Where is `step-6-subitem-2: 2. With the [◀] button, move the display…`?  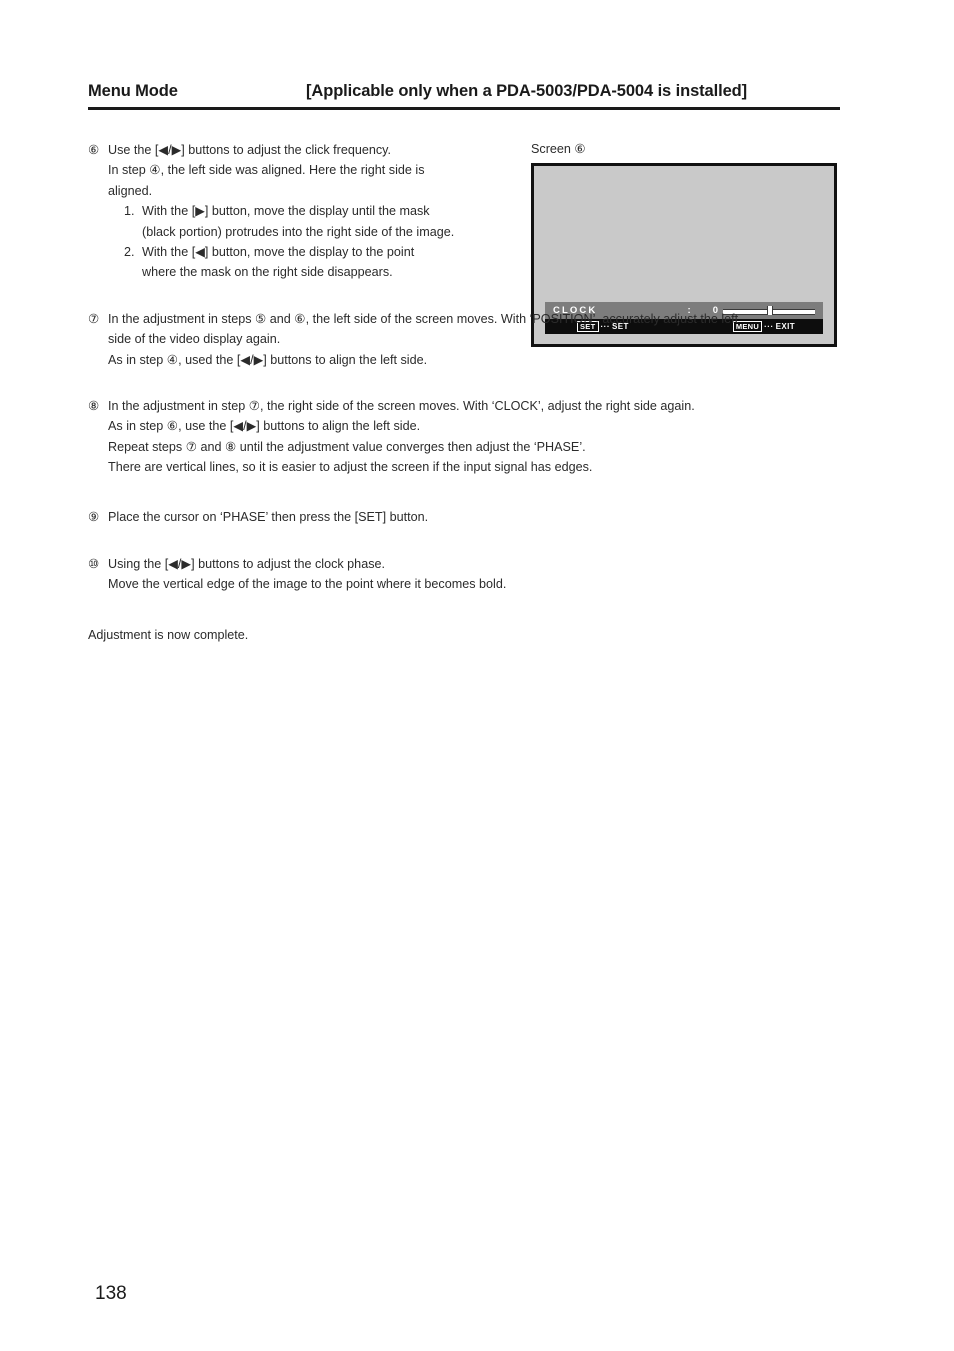 step-6-subitem-2: 2. With the [◀] button, move the display… is located at coordinates (304, 262).